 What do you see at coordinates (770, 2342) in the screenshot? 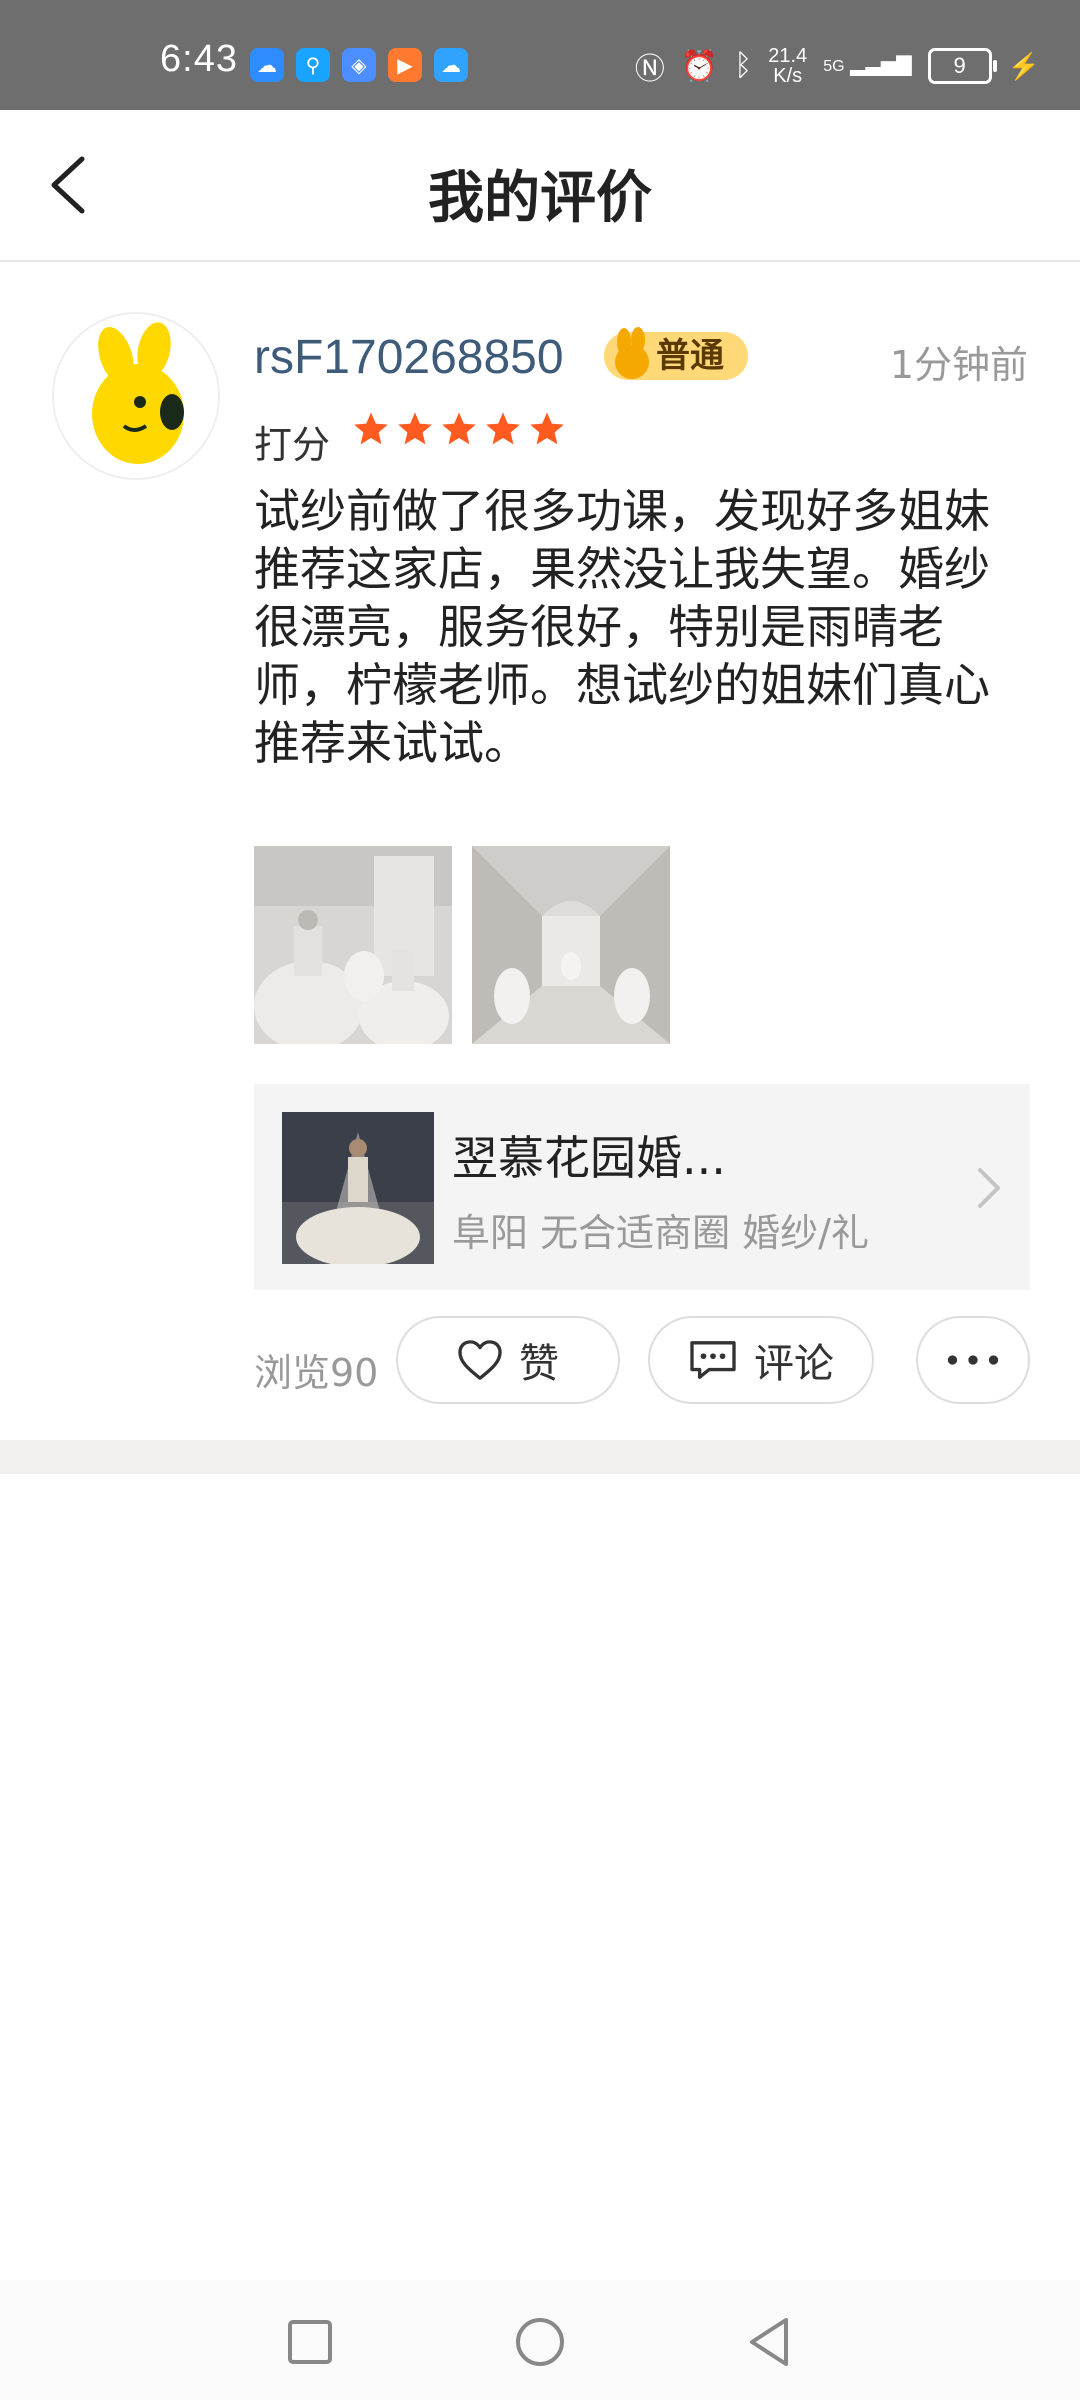
I see `back-nav-icon` at bounding box center [770, 2342].